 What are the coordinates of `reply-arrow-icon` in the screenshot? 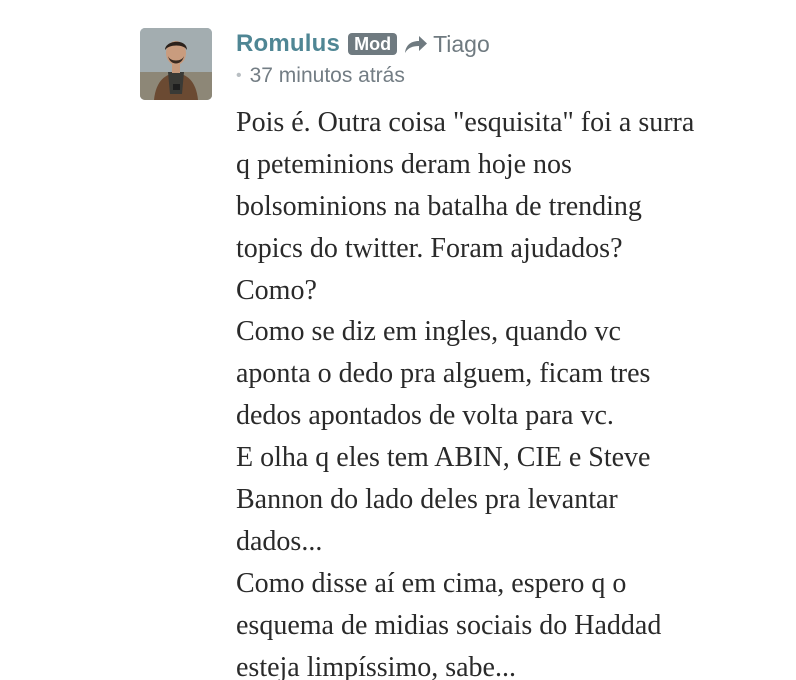 It's located at (416, 44).